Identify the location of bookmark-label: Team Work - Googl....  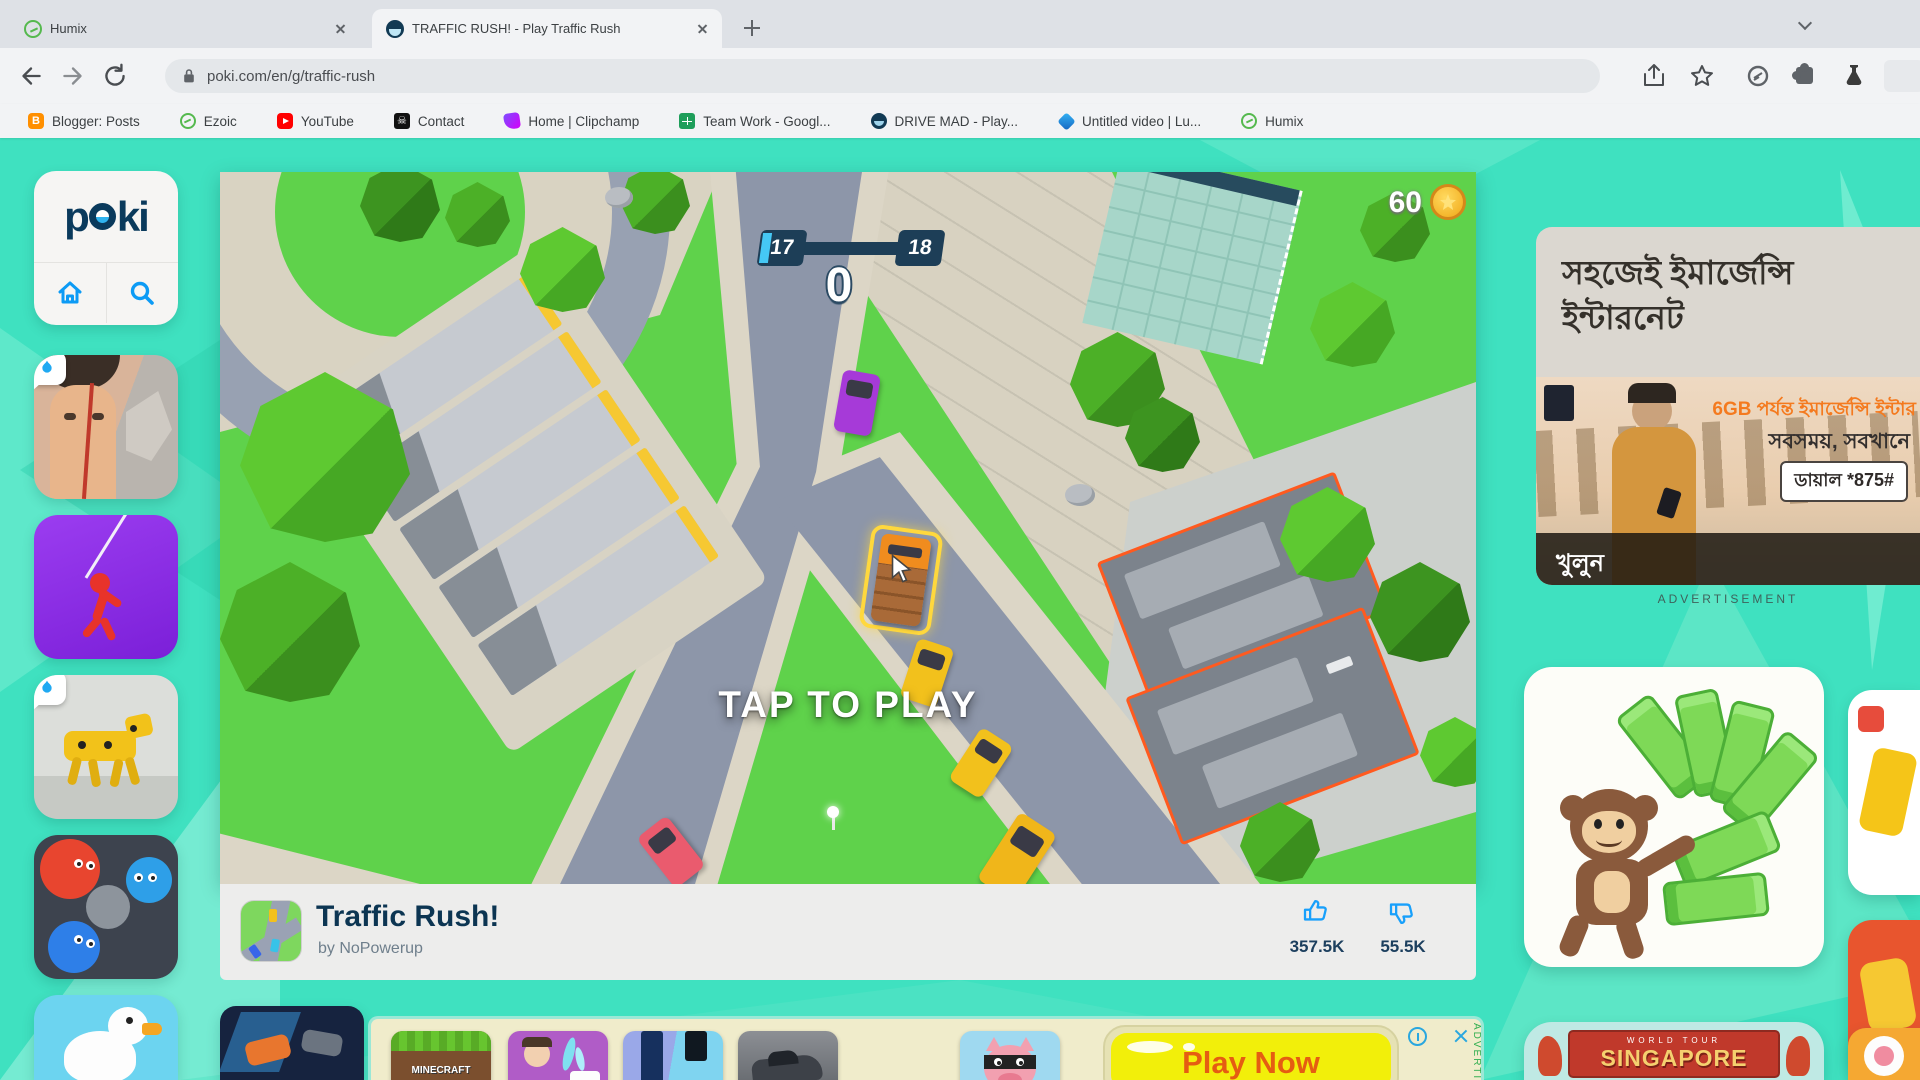
(767, 121).